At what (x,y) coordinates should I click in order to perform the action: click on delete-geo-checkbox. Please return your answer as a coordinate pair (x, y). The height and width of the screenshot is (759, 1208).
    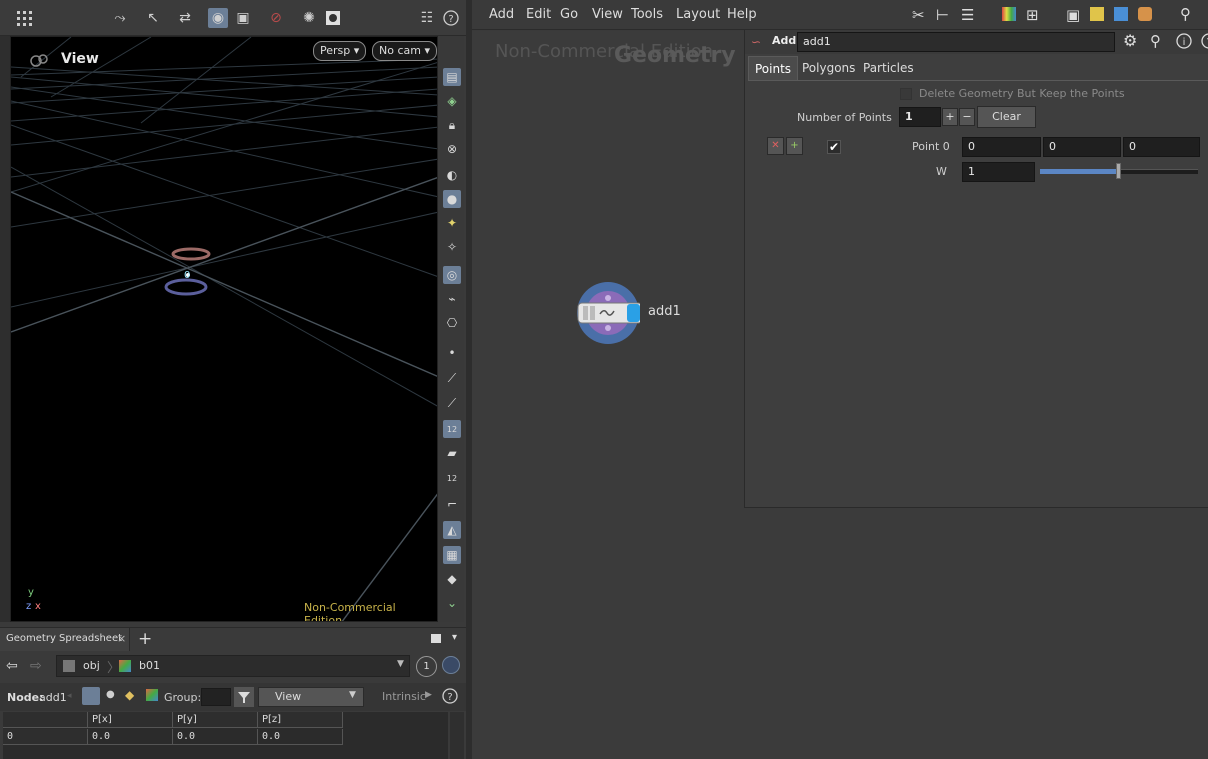
    Looking at the image, I should click on (906, 94).